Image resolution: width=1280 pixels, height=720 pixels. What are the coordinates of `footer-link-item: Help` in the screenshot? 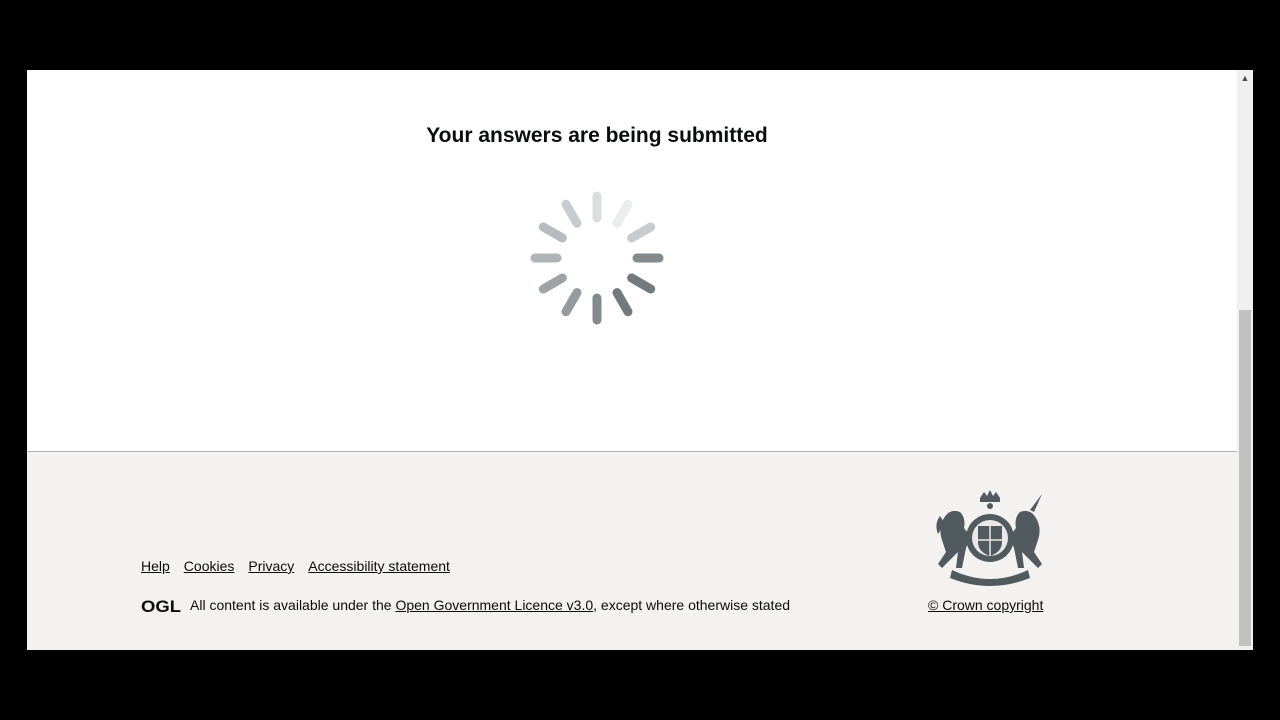 It's located at (155, 567).